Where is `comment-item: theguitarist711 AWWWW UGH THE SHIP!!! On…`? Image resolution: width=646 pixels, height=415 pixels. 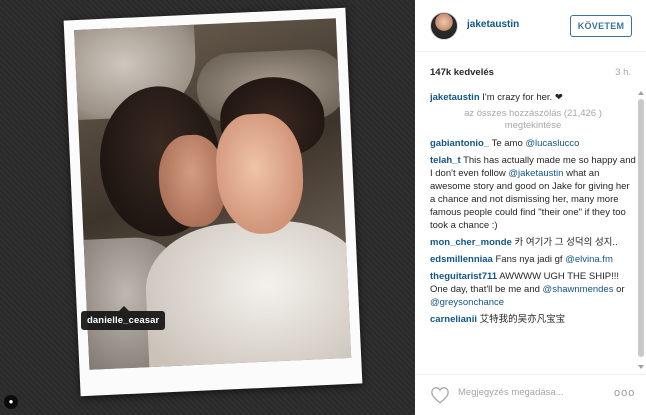 comment-item: theguitarist711 AWWWW UGH THE SHIP!!! On… is located at coordinates (533, 289).